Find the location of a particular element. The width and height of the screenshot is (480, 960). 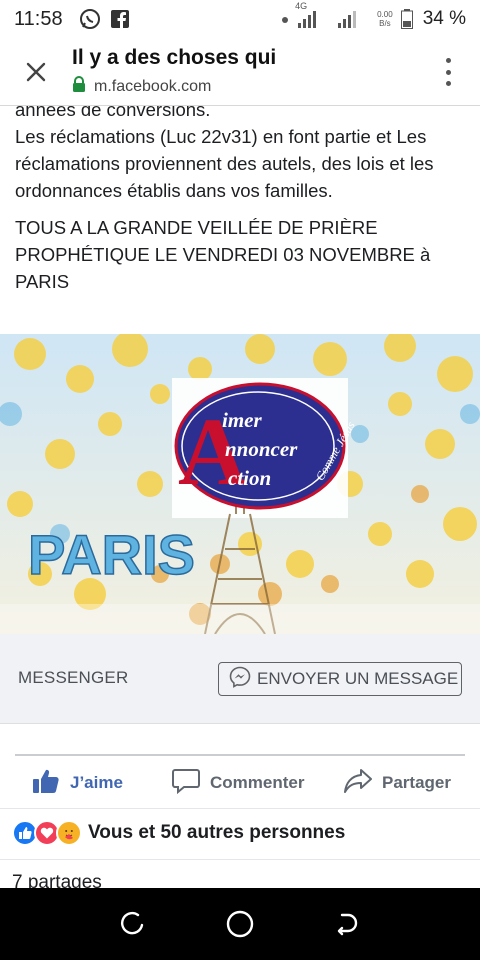

reactions-summary: Vous et 50 autres personnes is located at coordinates (178, 833).